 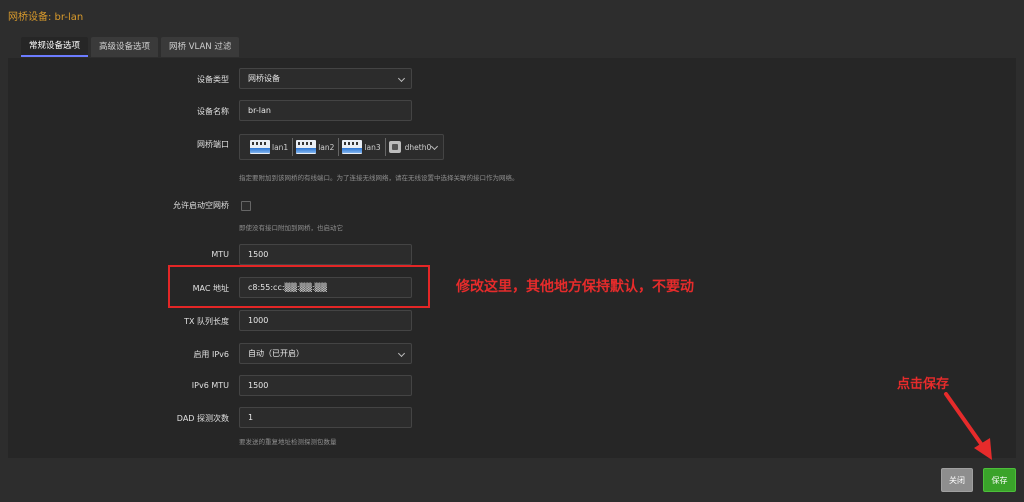 I want to click on port-lan3: lan3, so click(x=361, y=147).